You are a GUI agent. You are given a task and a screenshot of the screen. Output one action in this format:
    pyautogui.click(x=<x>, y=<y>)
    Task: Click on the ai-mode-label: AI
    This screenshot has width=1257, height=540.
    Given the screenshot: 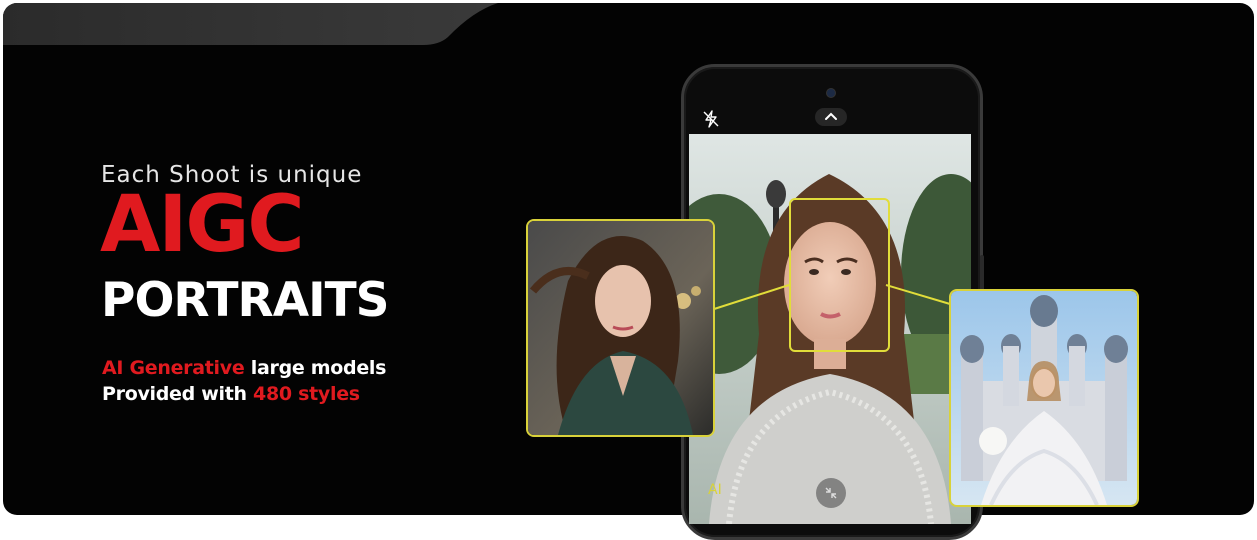 What is the action you would take?
    pyautogui.click(x=715, y=490)
    